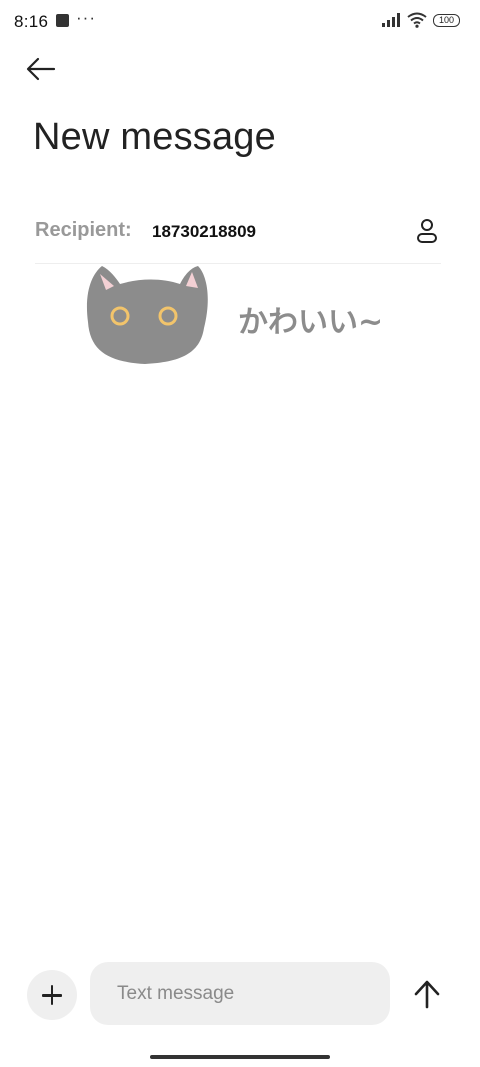  What do you see at coordinates (310, 322) in the screenshot?
I see `sticker-caption: かわいい~` at bounding box center [310, 322].